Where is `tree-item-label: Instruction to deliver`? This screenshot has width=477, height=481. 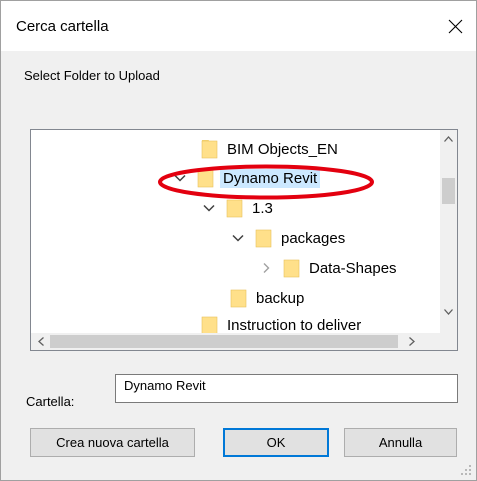
tree-item-label: Instruction to deliver is located at coordinates (294, 325).